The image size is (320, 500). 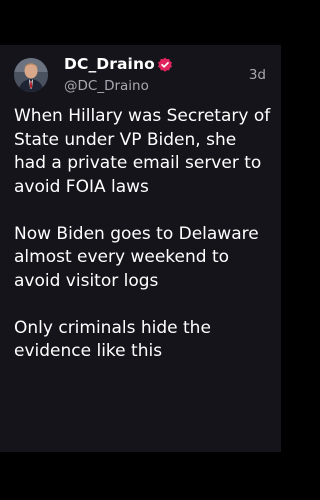 I want to click on author-display-name: DC_Draino, so click(x=109, y=64).